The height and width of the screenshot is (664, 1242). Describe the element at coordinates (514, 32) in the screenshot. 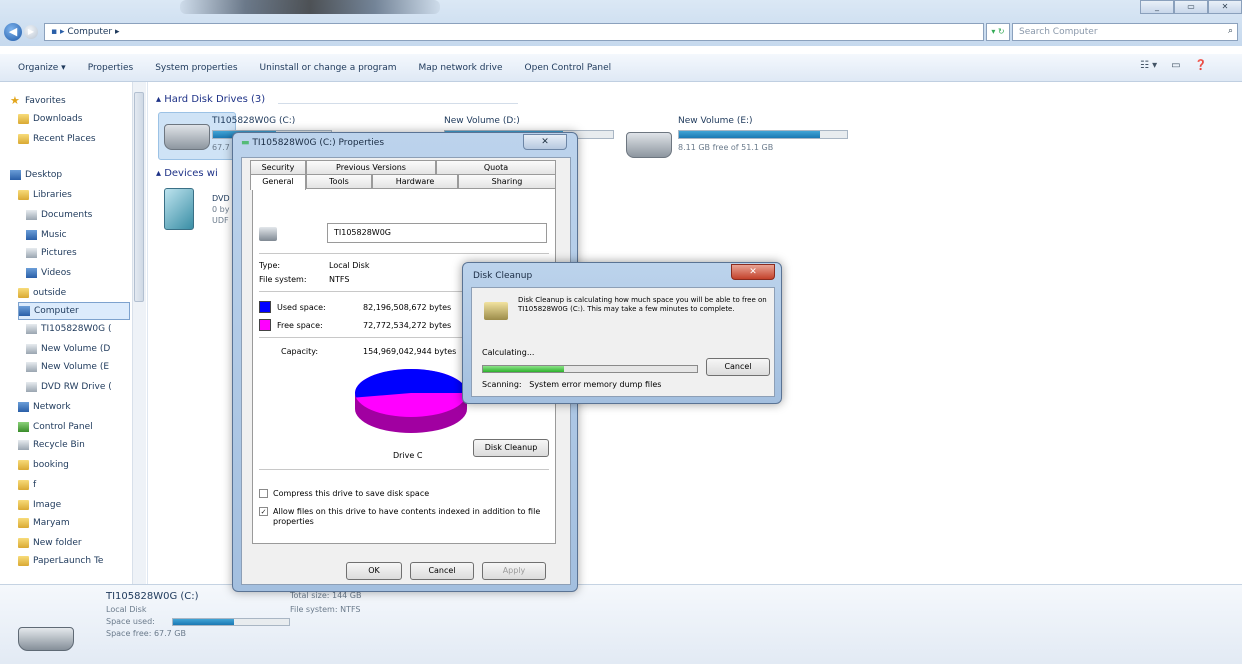

I see `address-bar: ▪ ▸ Computer ▸` at that location.